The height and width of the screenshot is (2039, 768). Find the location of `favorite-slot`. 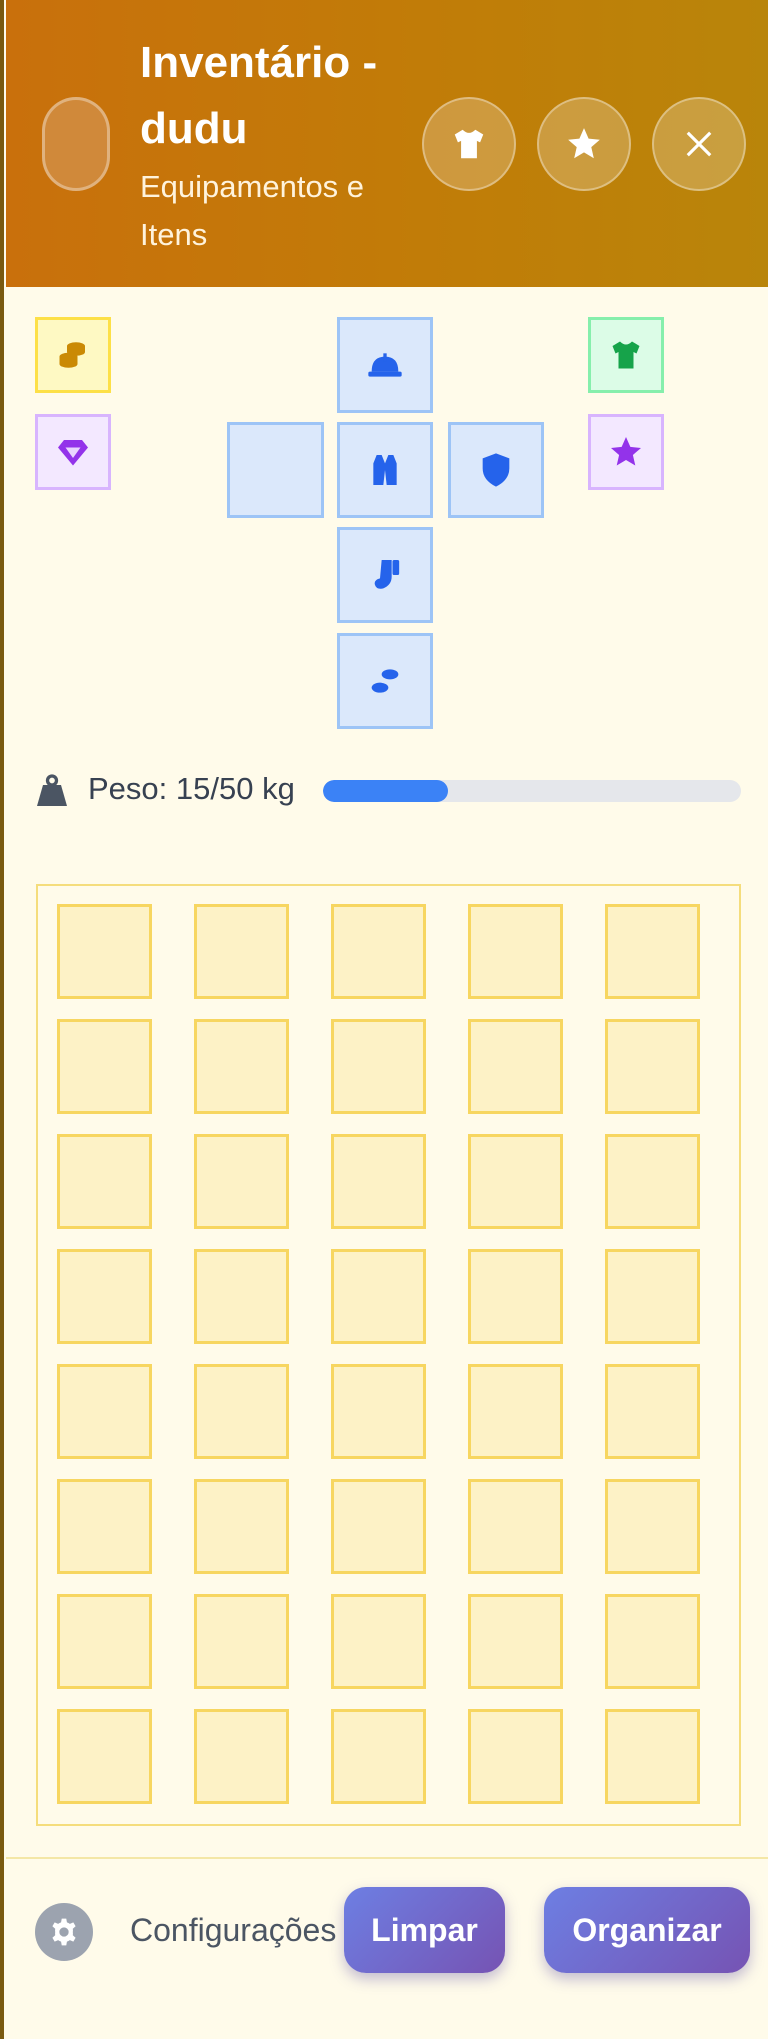

favorite-slot is located at coordinates (626, 452).